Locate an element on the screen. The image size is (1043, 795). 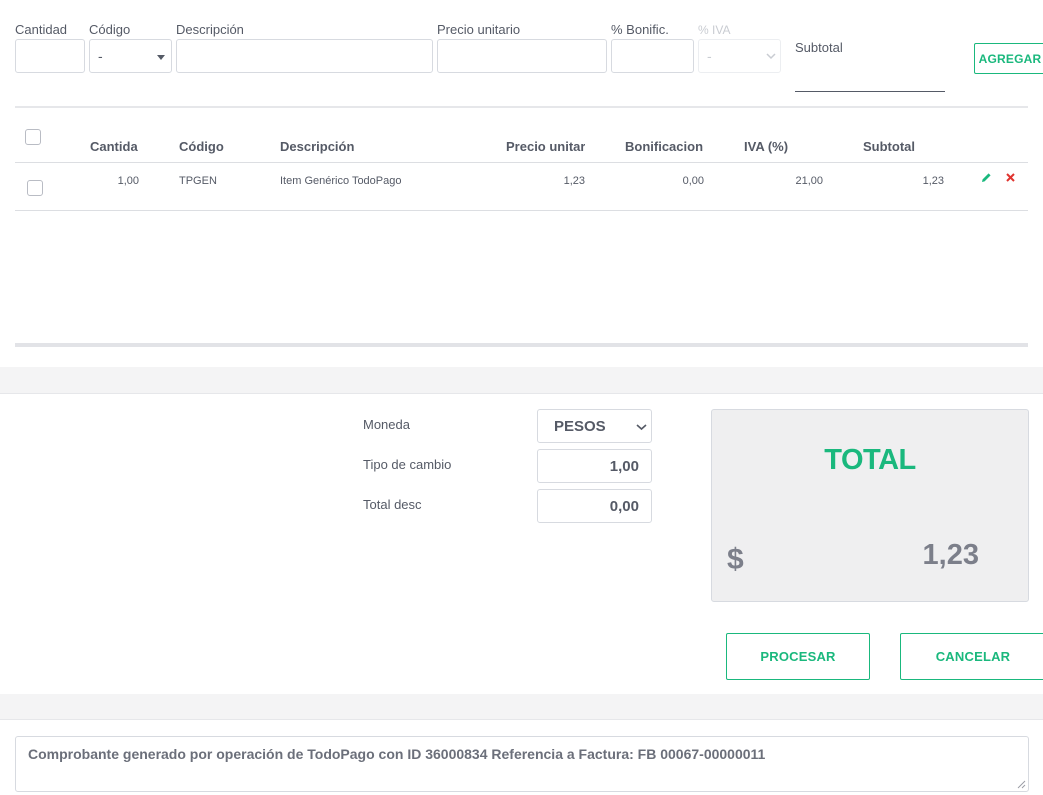
descripcion-label: Descripción is located at coordinates (210, 29).